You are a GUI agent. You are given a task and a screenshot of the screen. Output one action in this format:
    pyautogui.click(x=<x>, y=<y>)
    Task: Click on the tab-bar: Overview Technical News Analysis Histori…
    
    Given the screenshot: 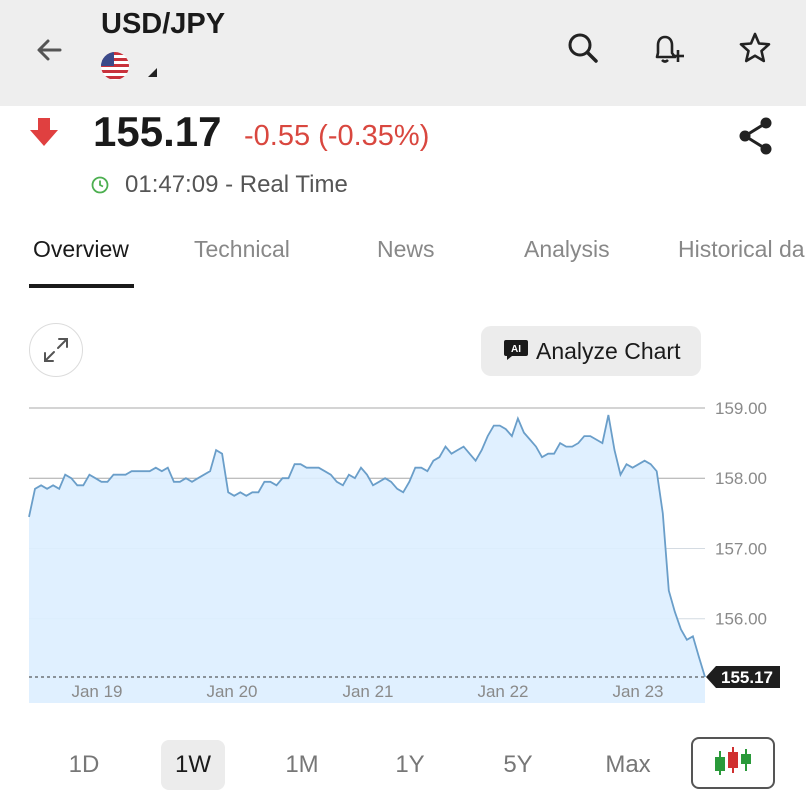 What is the action you would take?
    pyautogui.click(x=403, y=260)
    